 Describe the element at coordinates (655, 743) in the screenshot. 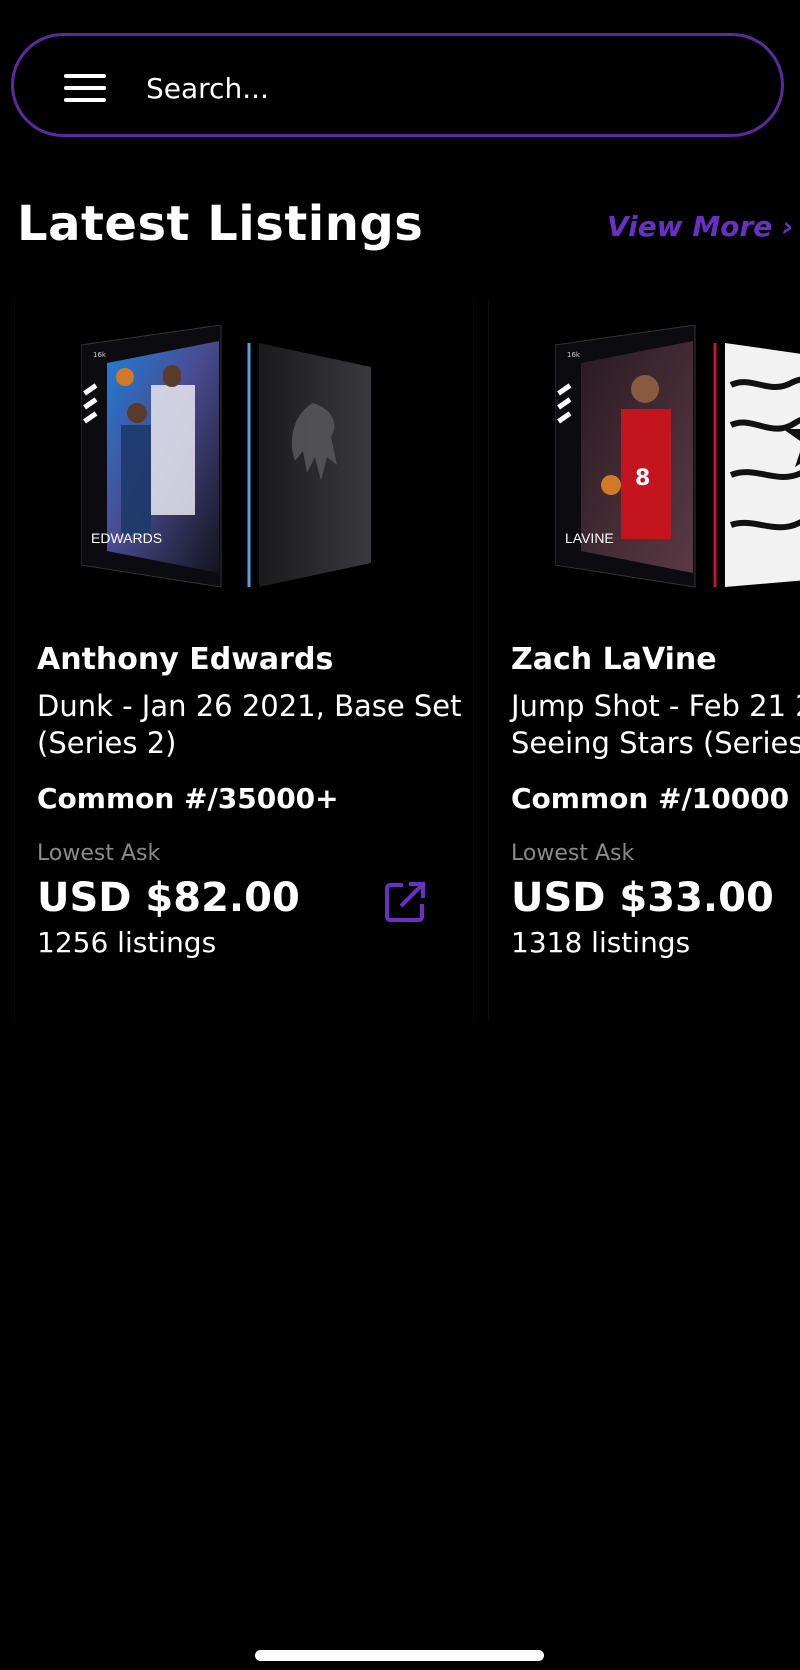

I see `play-description-line: Seeing Stars (Series 2)` at that location.